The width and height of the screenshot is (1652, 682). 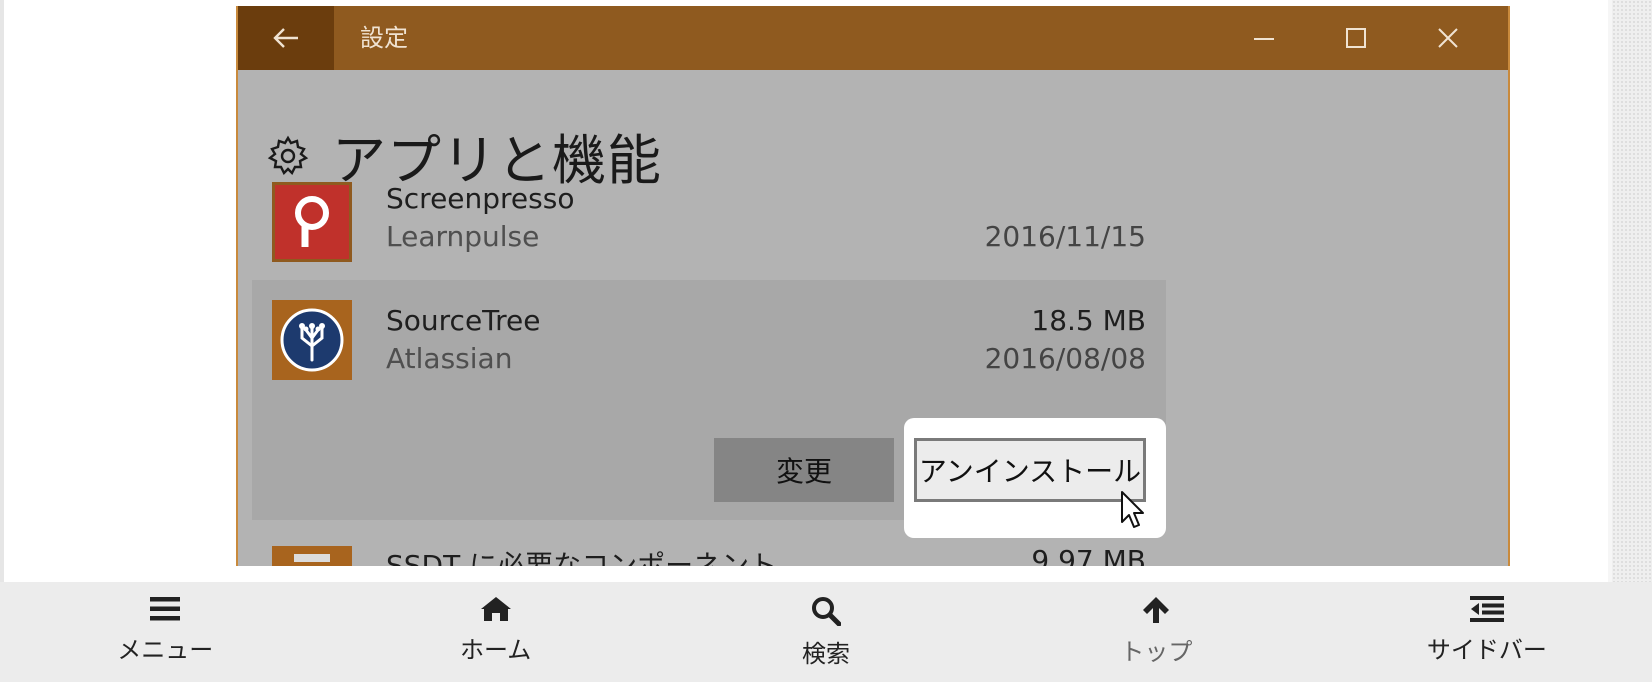 I want to click on close-button, so click(x=1448, y=38).